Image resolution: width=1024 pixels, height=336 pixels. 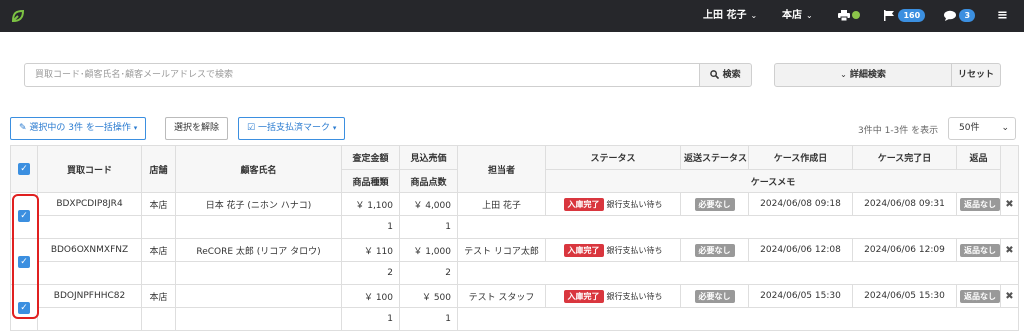 What do you see at coordinates (23, 128) in the screenshot?
I see `edit-icon: ✎` at bounding box center [23, 128].